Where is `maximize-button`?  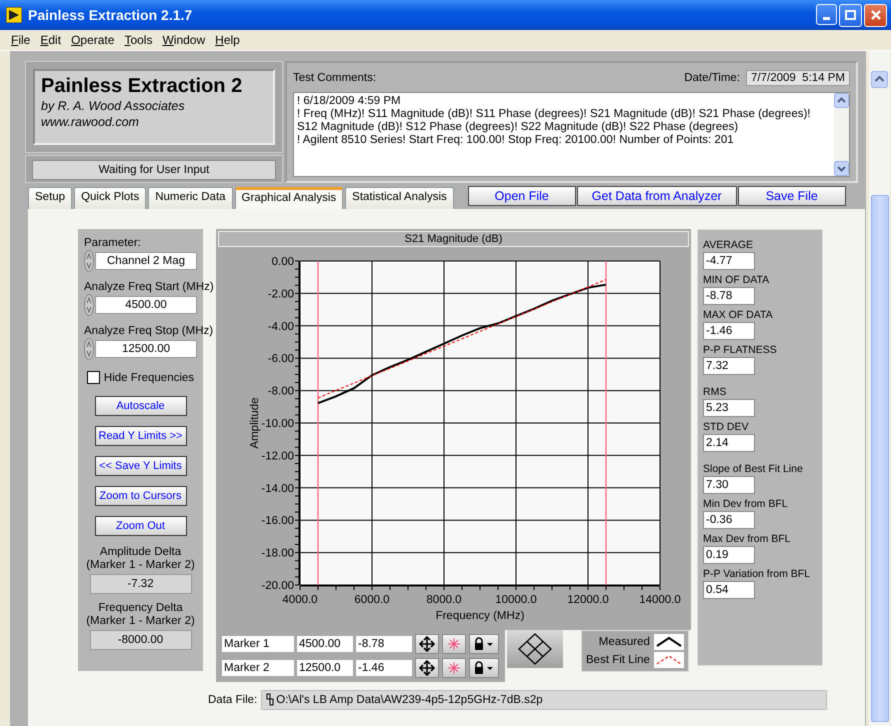
maximize-button is located at coordinates (850, 15).